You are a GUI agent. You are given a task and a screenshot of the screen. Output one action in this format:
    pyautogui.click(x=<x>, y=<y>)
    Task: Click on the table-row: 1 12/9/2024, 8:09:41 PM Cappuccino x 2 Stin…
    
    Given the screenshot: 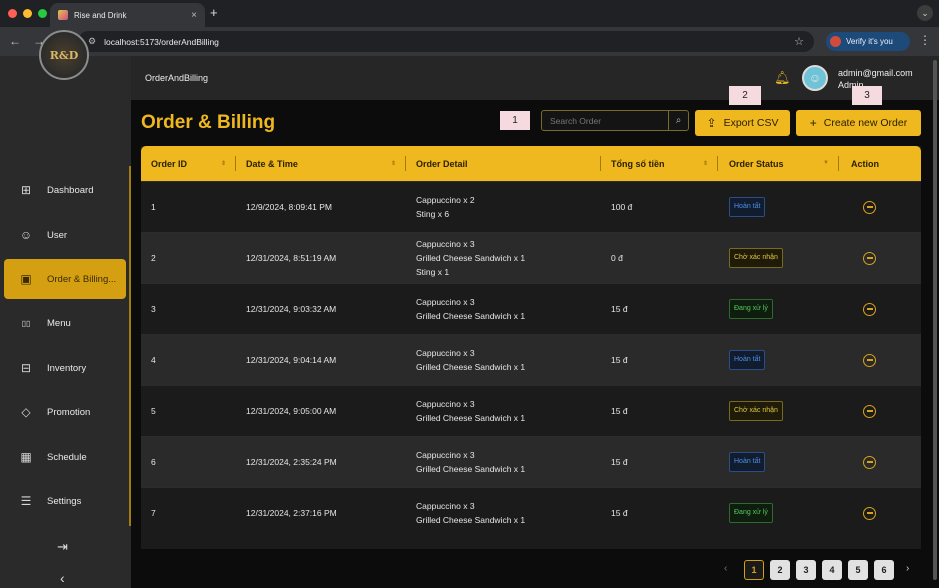 What is the action you would take?
    pyautogui.click(x=531, y=206)
    